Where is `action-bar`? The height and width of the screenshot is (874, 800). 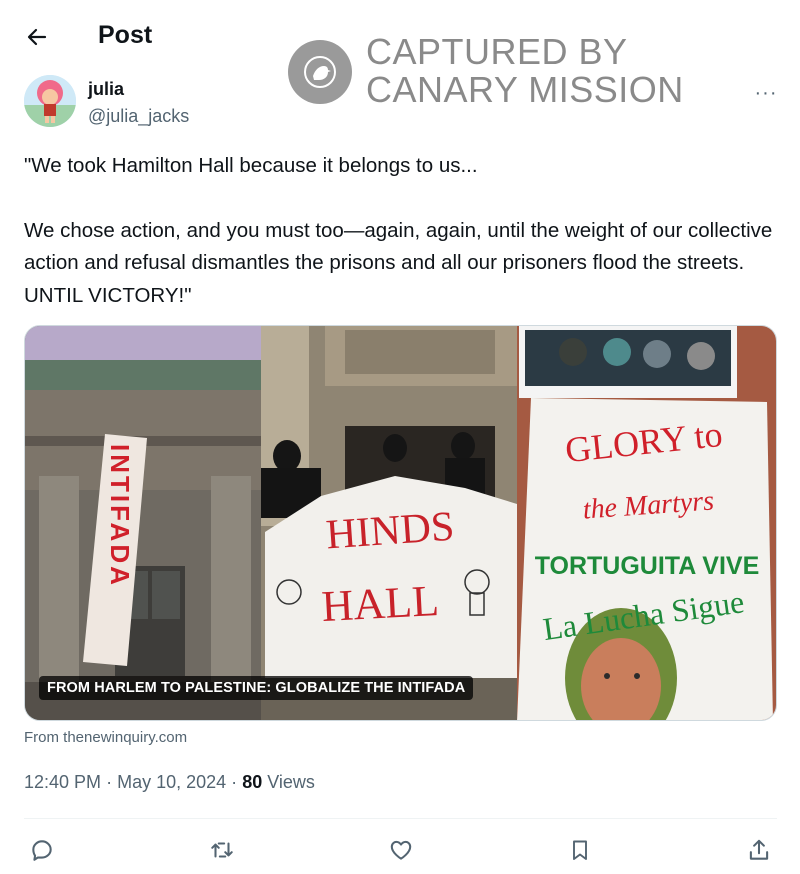
action-bar is located at coordinates (400, 850).